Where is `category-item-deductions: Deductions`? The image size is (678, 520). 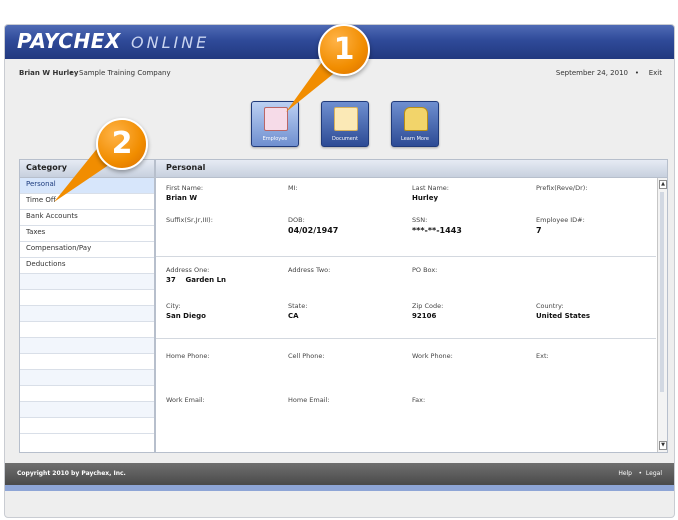
category-item-deductions: Deductions is located at coordinates (87, 266).